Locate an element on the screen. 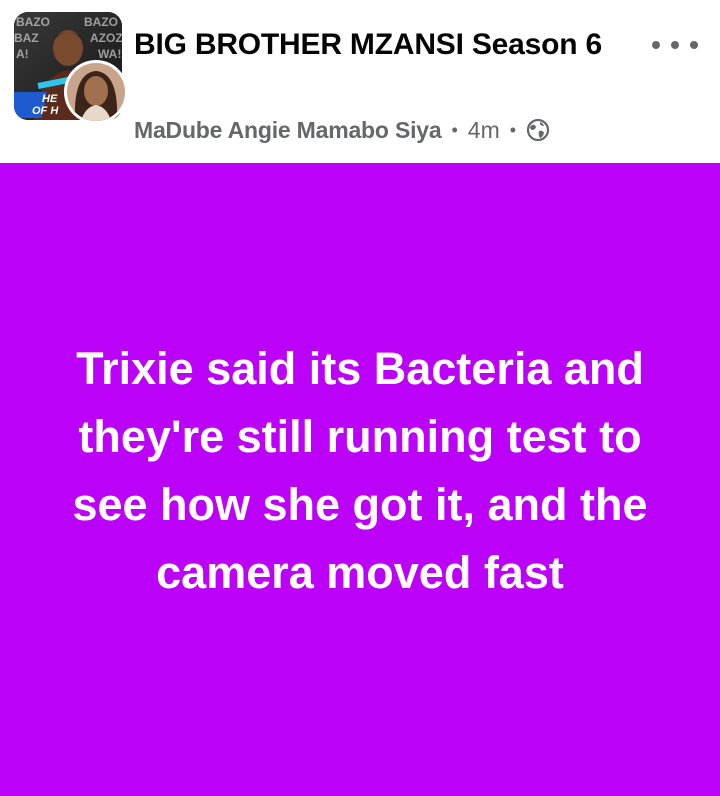 The width and height of the screenshot is (720, 796). post-meta: MaDube Angie Mamabo Siya • 4m • is located at coordinates (342, 130).